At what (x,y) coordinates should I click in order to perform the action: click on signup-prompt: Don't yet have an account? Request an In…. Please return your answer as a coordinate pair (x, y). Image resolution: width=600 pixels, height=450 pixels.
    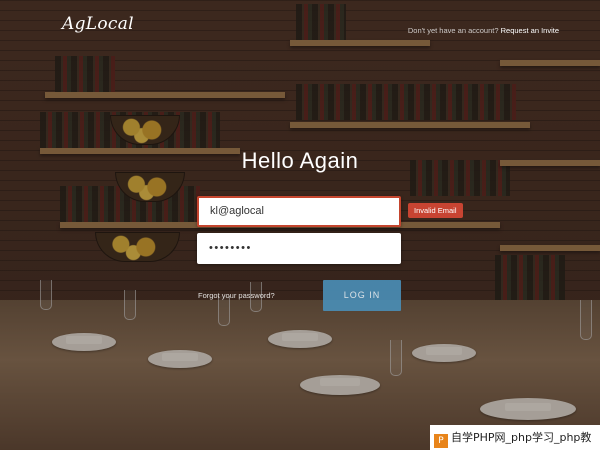
    Looking at the image, I should click on (483, 30).